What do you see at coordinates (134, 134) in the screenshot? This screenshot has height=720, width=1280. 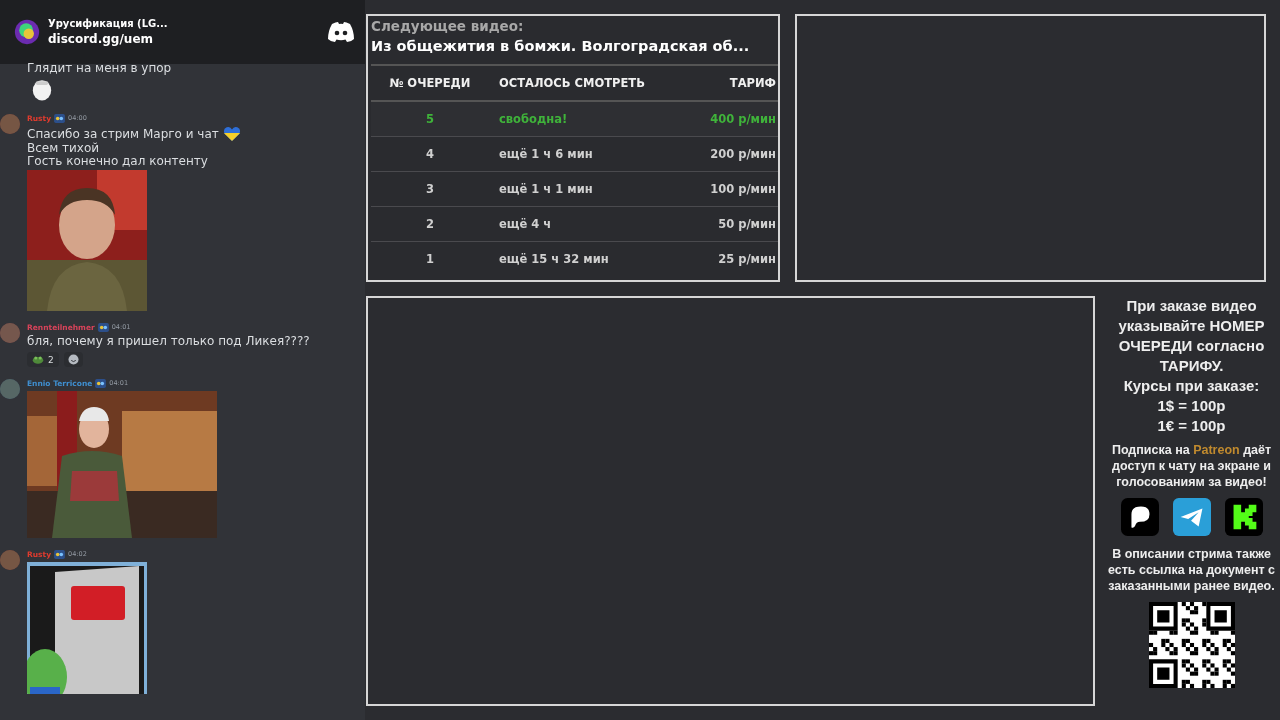 I see `message-text: Спасибо за стрим Марго и чат` at bounding box center [134, 134].